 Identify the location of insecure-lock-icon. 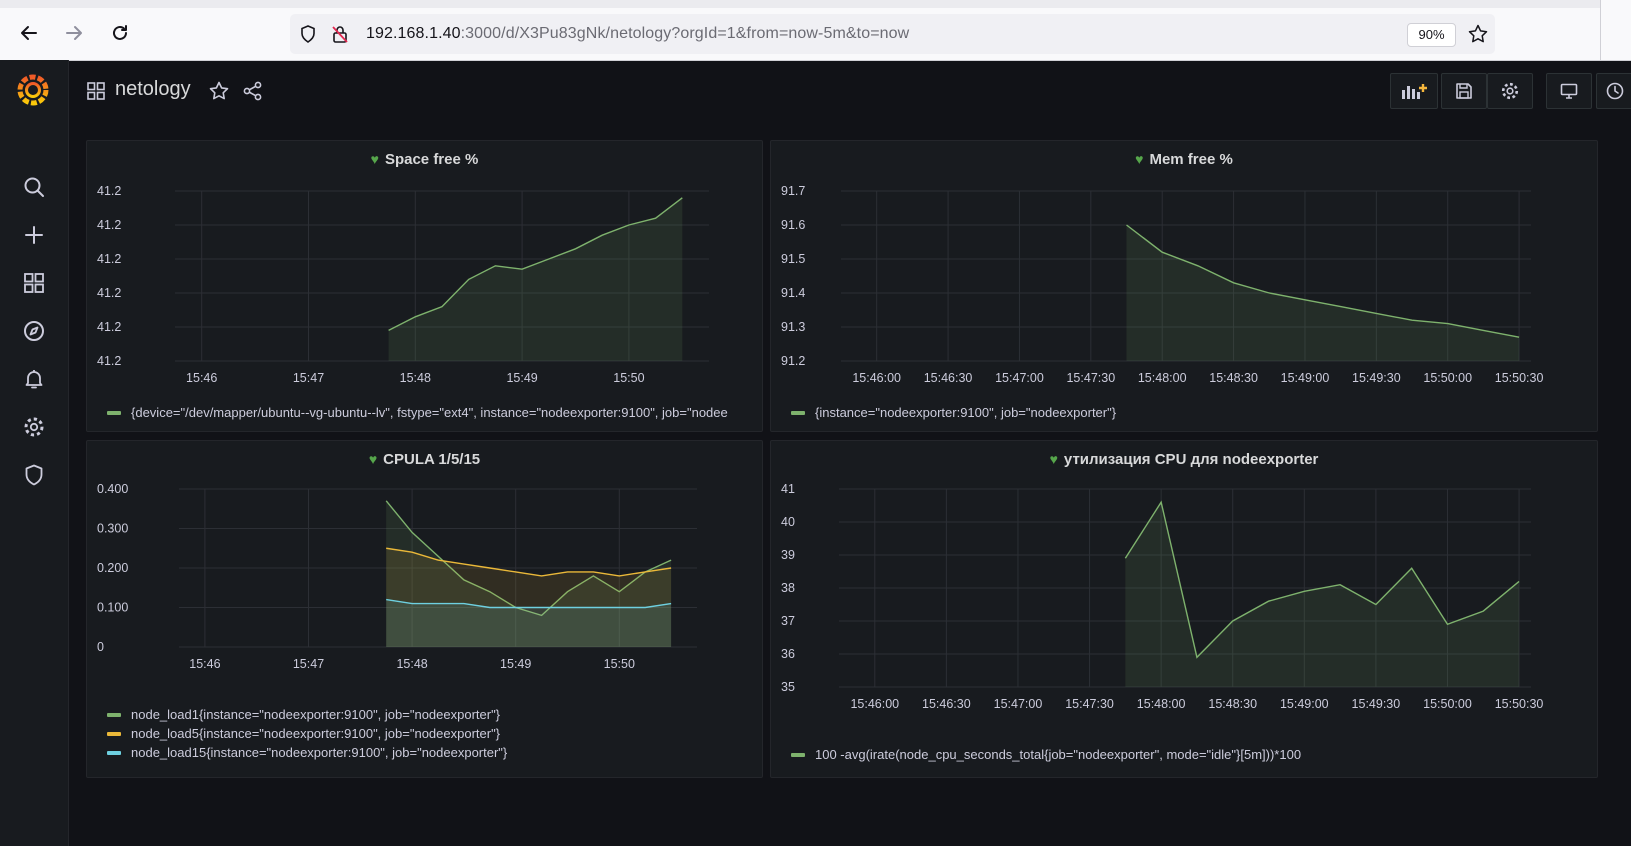
(340, 34).